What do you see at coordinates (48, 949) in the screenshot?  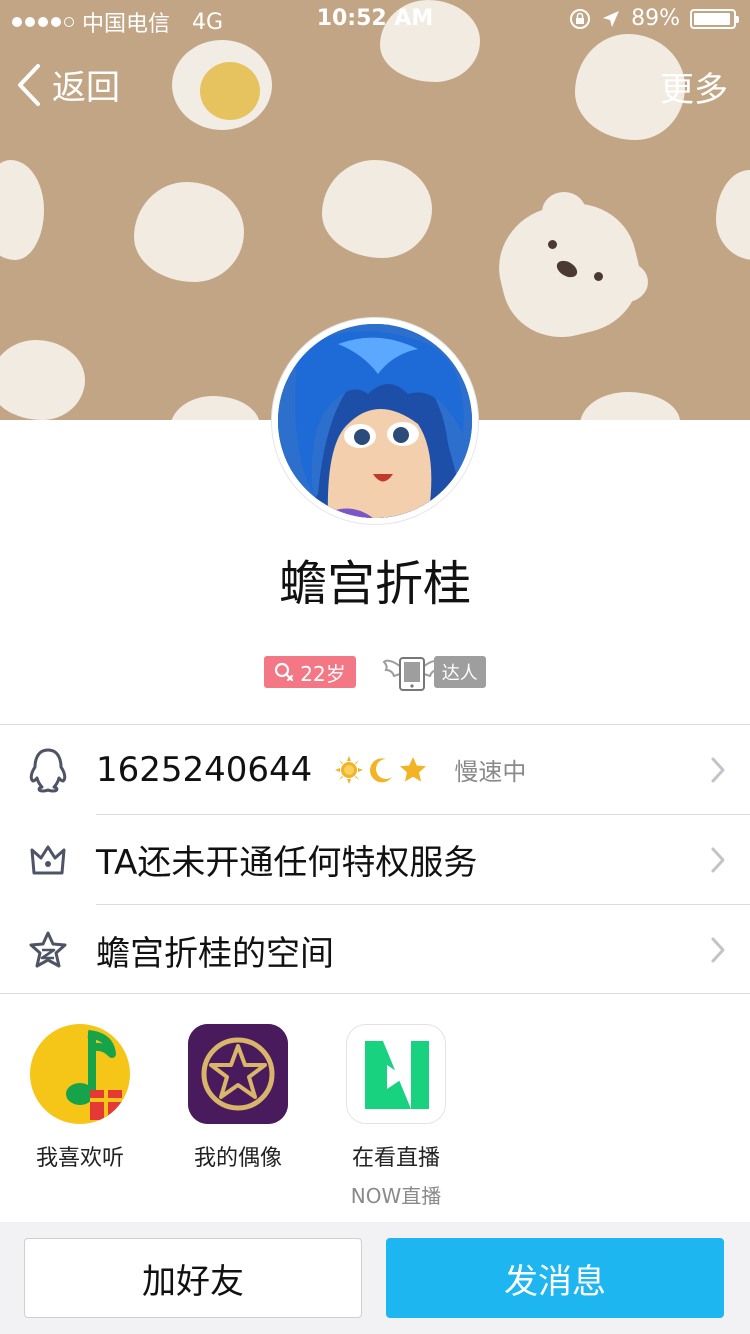 I see `qzone-star-icon` at bounding box center [48, 949].